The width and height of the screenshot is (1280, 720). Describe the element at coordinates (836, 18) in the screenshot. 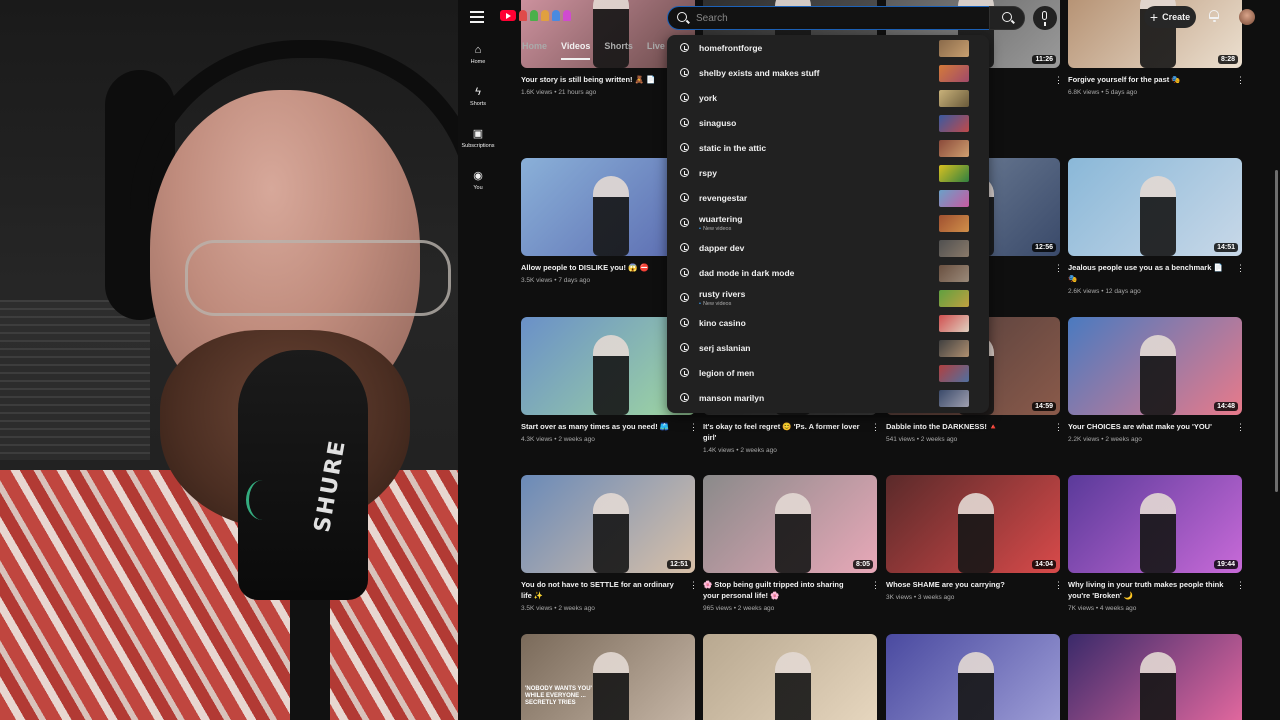

I see `search-input` at that location.